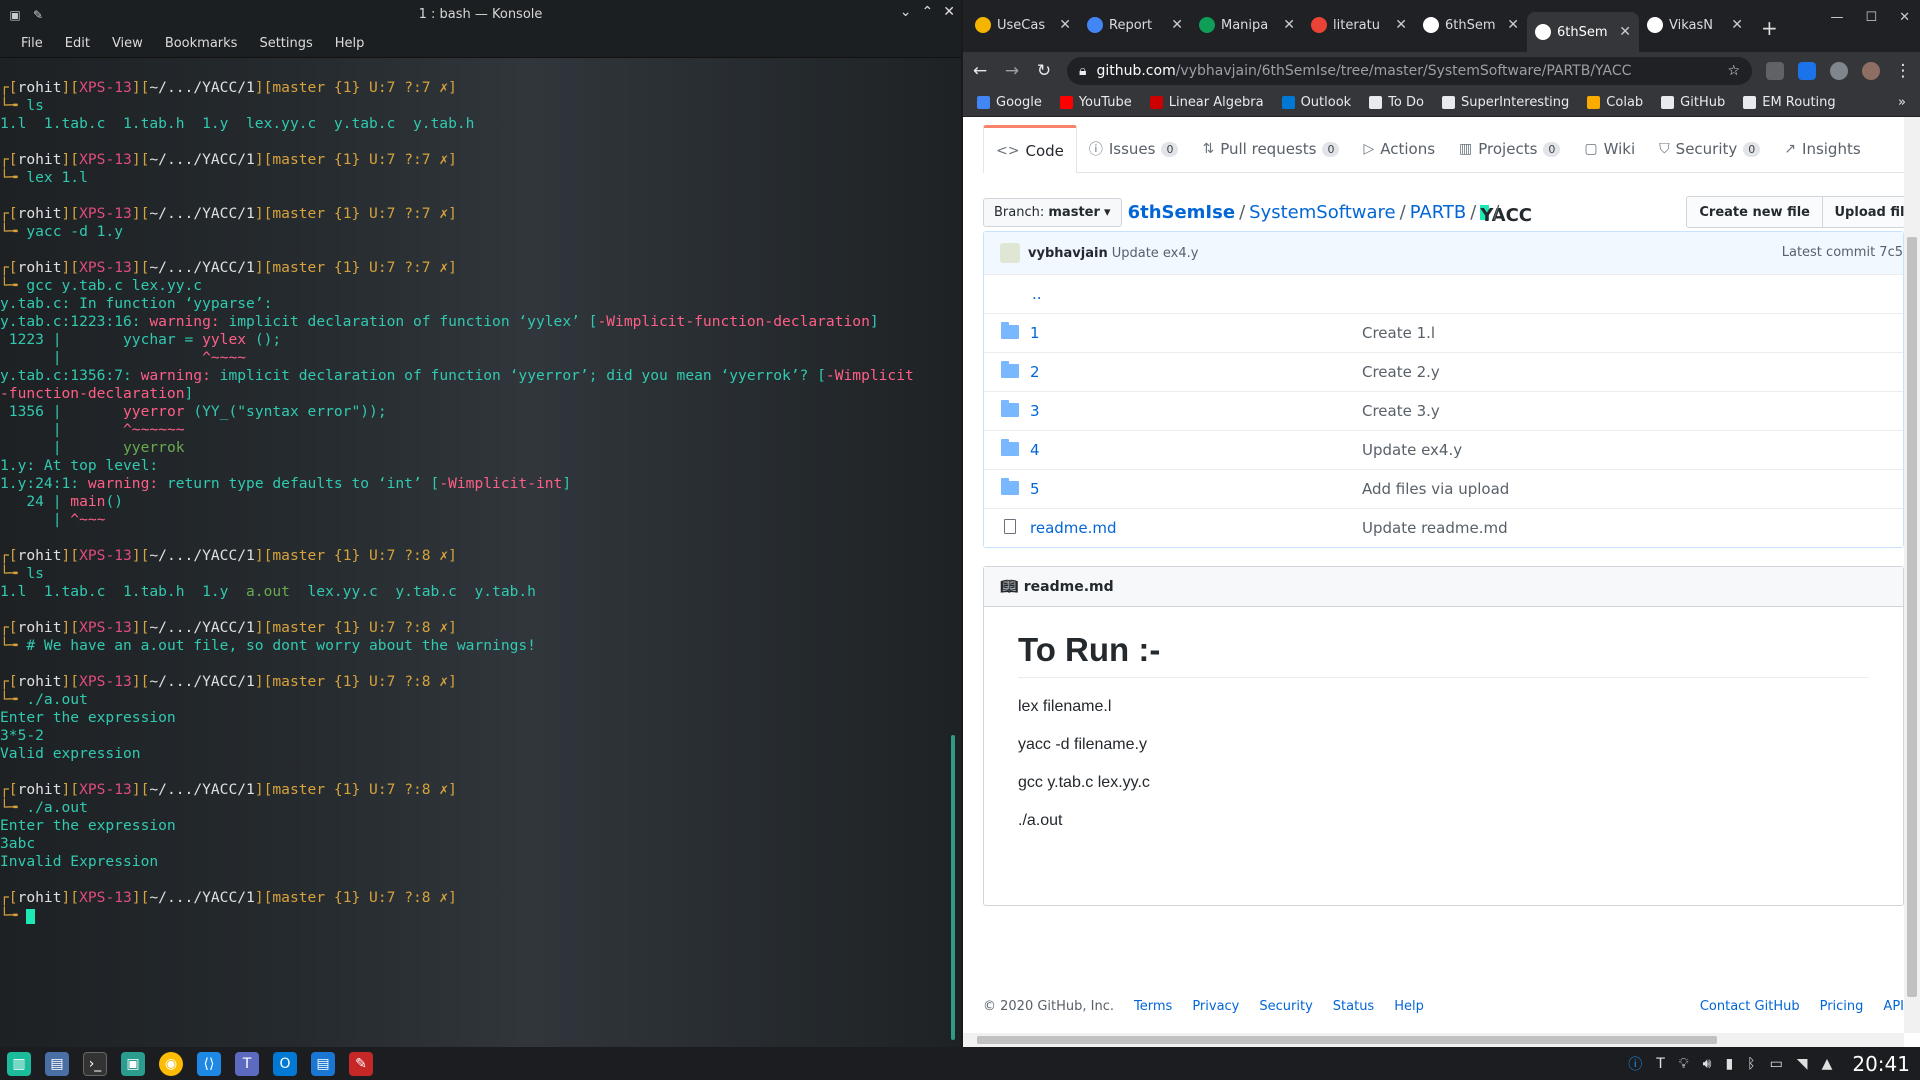 This screenshot has width=1920, height=1080. Describe the element at coordinates (1827, 1064) in the screenshot. I see `expand-tray-icon: ▲` at that location.